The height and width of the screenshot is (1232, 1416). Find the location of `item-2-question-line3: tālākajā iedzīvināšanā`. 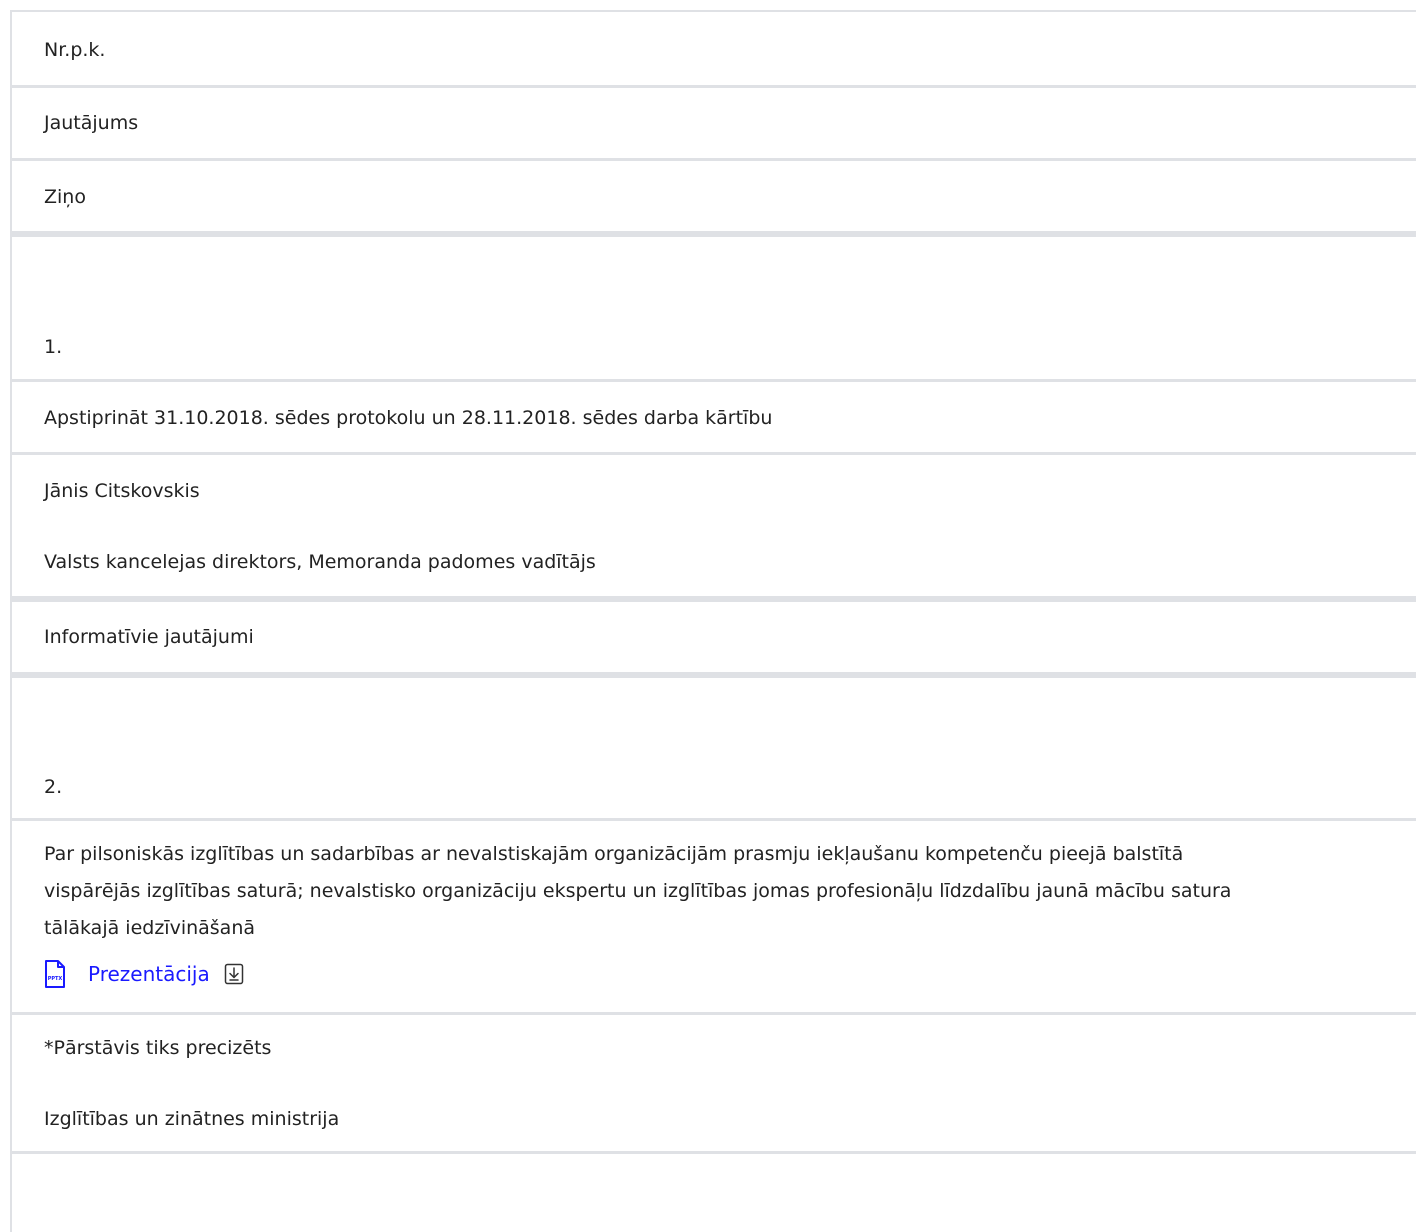

item-2-question-line3: tālākajā iedzīvināšanā is located at coordinates (150, 928).